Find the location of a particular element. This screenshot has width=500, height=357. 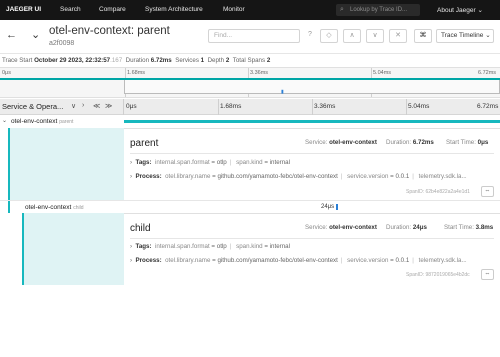

jaeger-logo: JAEGER UI is located at coordinates (23, 9).